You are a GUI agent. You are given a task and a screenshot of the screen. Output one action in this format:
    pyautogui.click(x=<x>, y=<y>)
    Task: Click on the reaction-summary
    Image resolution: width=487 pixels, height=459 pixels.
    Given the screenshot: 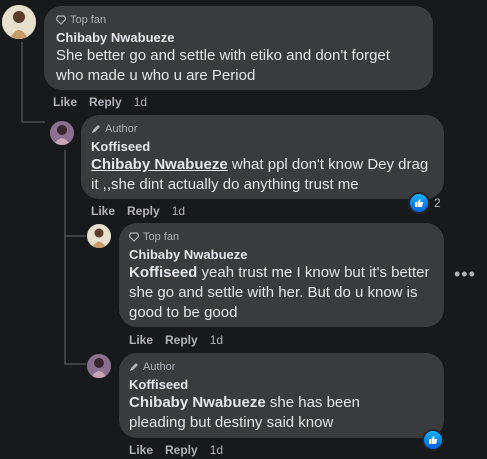 What is the action you would take?
    pyautogui.click(x=433, y=440)
    